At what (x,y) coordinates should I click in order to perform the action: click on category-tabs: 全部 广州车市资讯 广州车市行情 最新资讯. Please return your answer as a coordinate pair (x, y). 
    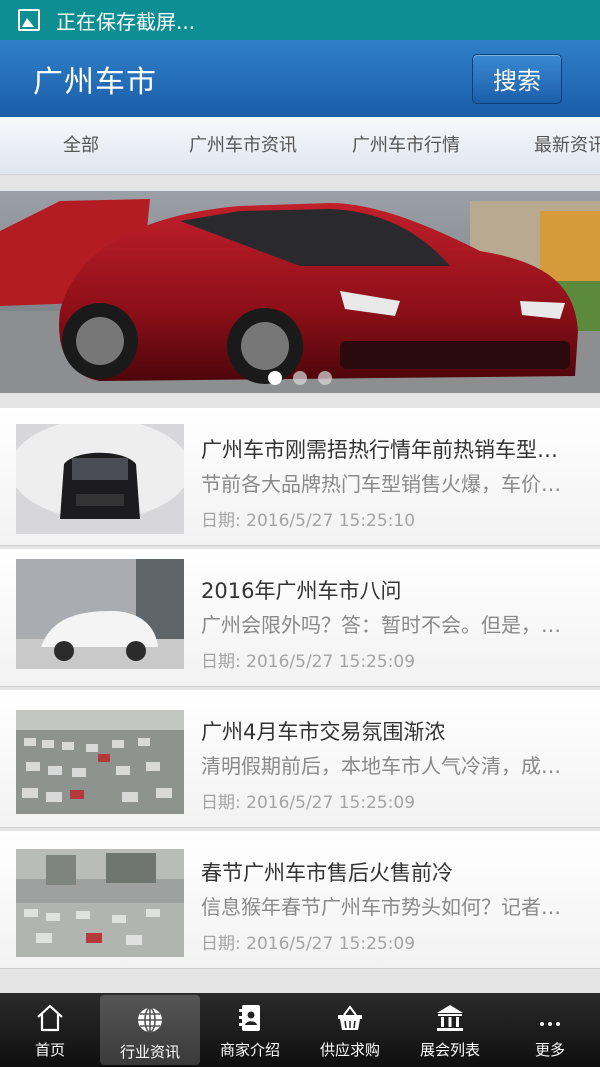
    Looking at the image, I should click on (300, 146).